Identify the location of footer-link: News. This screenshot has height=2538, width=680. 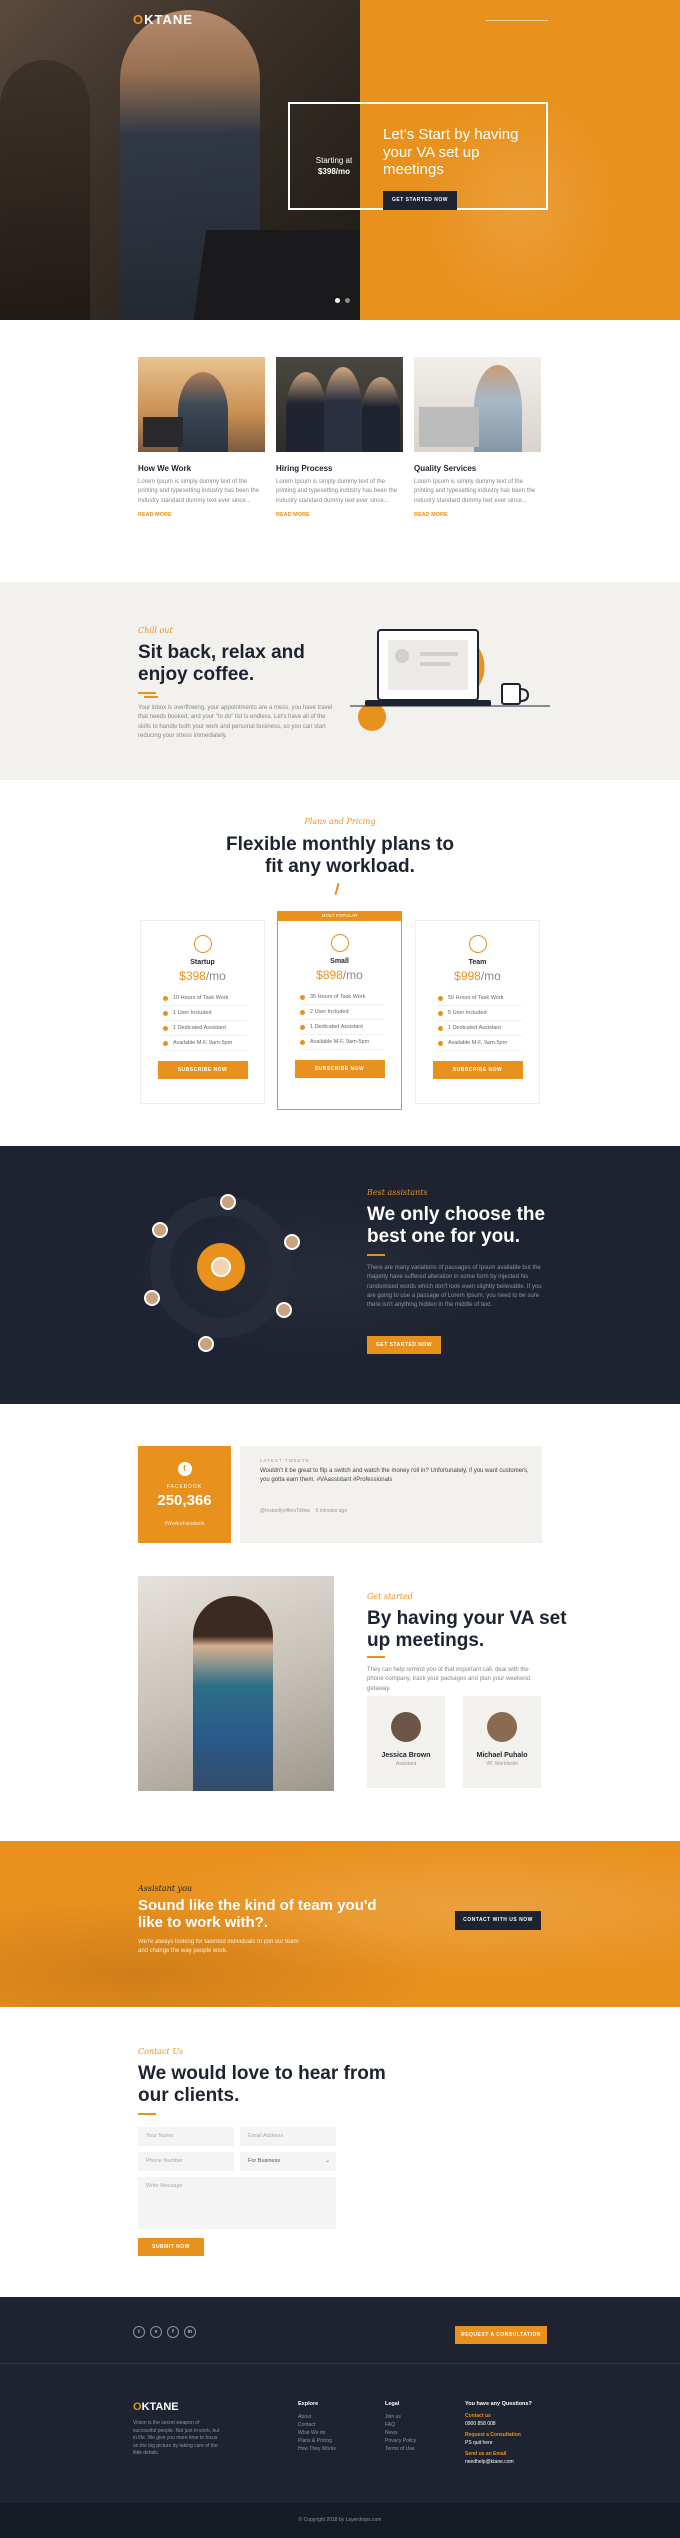
(400, 2433).